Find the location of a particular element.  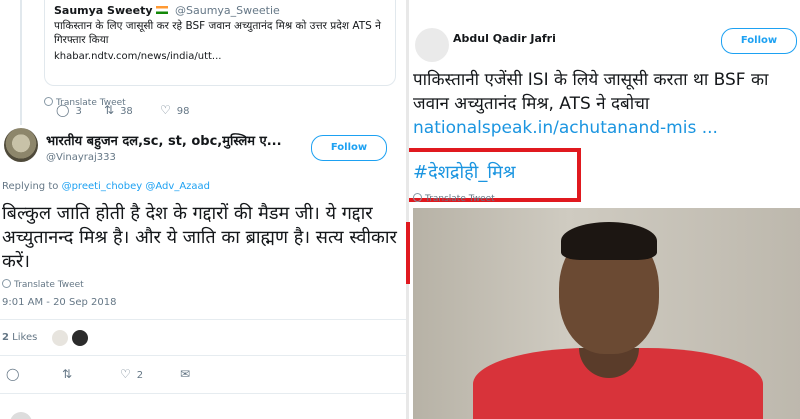

reply-button: ◯ is located at coordinates (15, 374).